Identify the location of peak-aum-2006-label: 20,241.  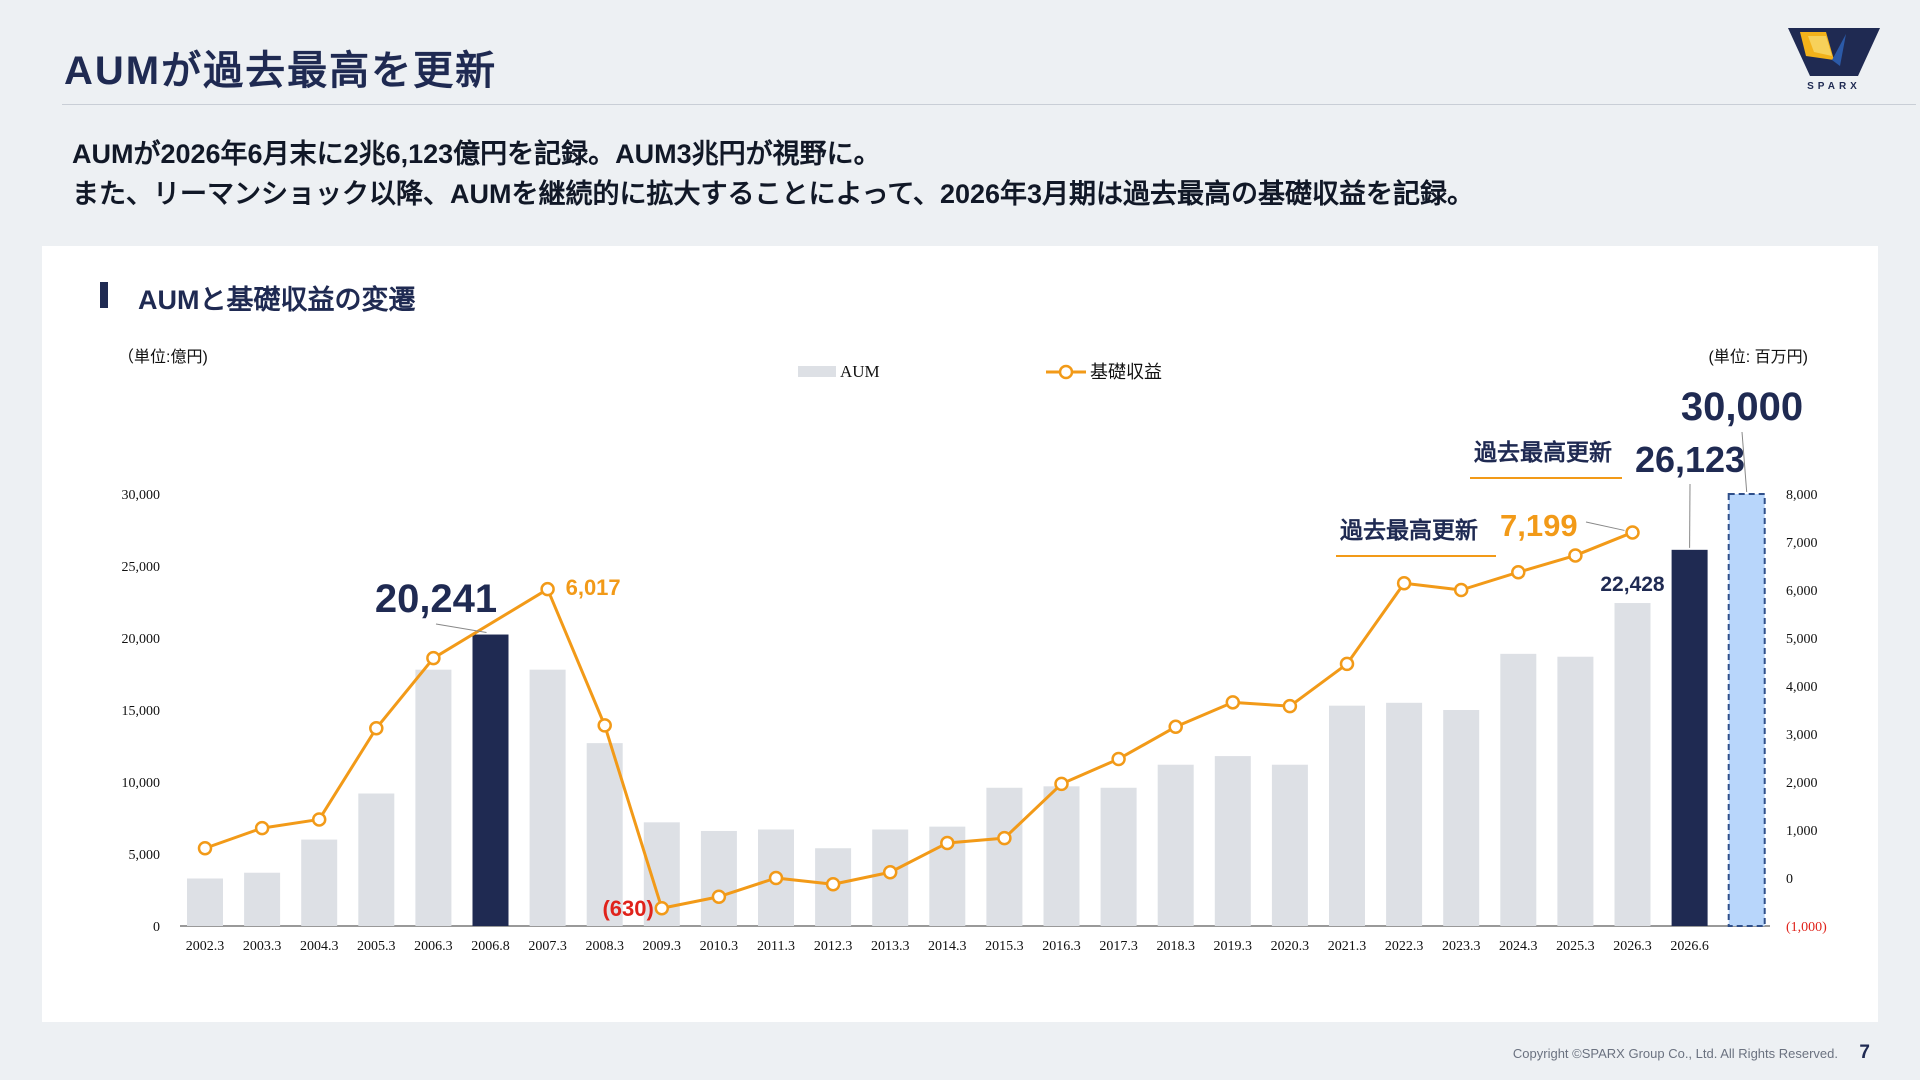
(436, 599).